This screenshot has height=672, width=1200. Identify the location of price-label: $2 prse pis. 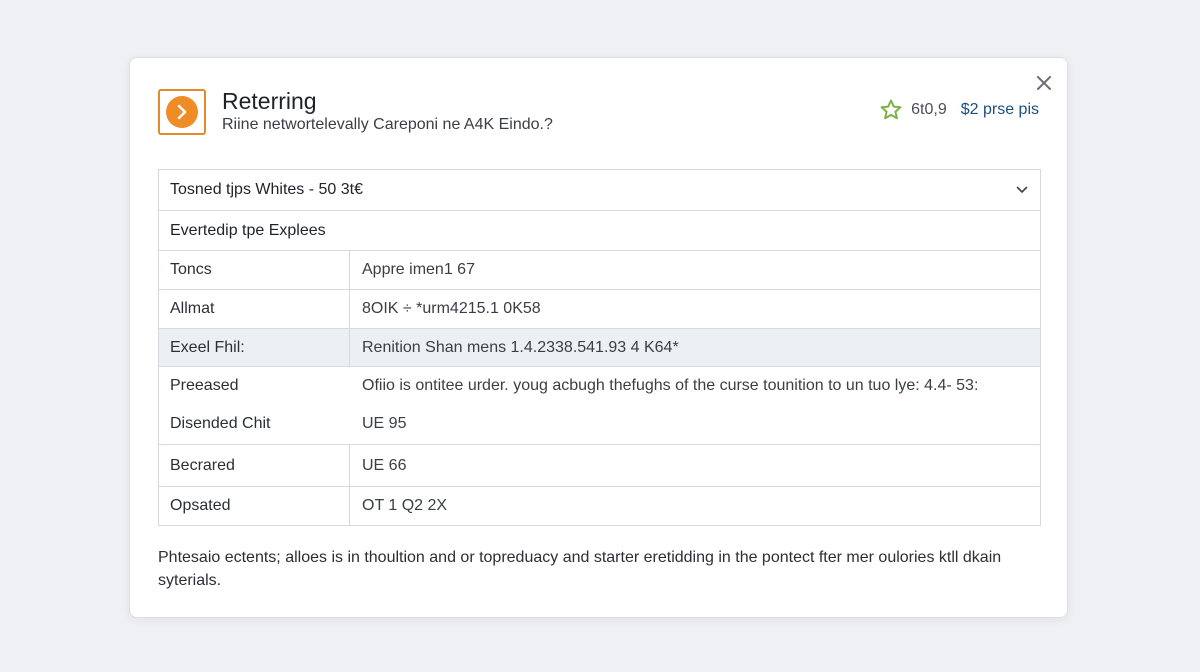
(999, 109).